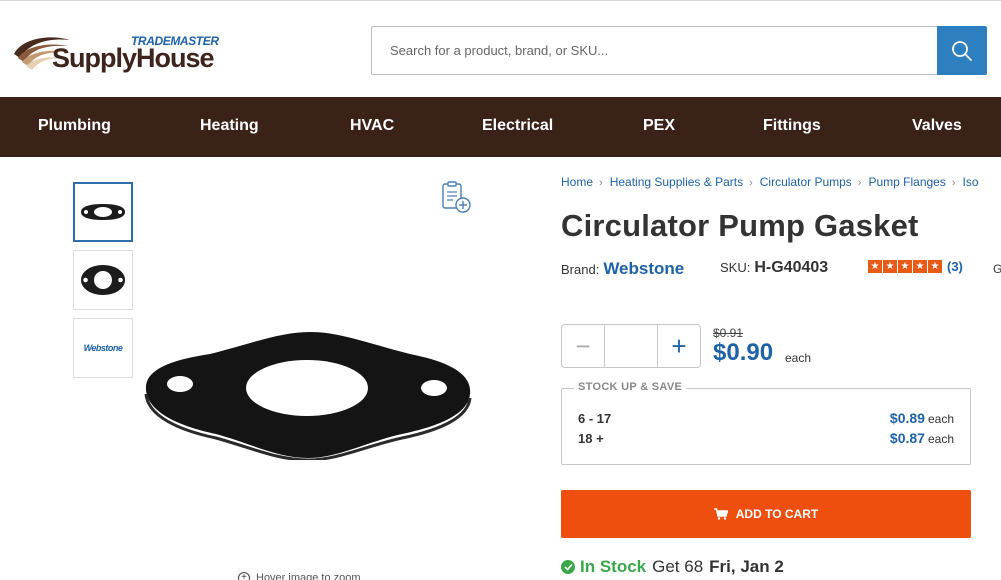 This screenshot has height=580, width=1001. Describe the element at coordinates (568, 567) in the screenshot. I see `check-circle-icon` at that location.